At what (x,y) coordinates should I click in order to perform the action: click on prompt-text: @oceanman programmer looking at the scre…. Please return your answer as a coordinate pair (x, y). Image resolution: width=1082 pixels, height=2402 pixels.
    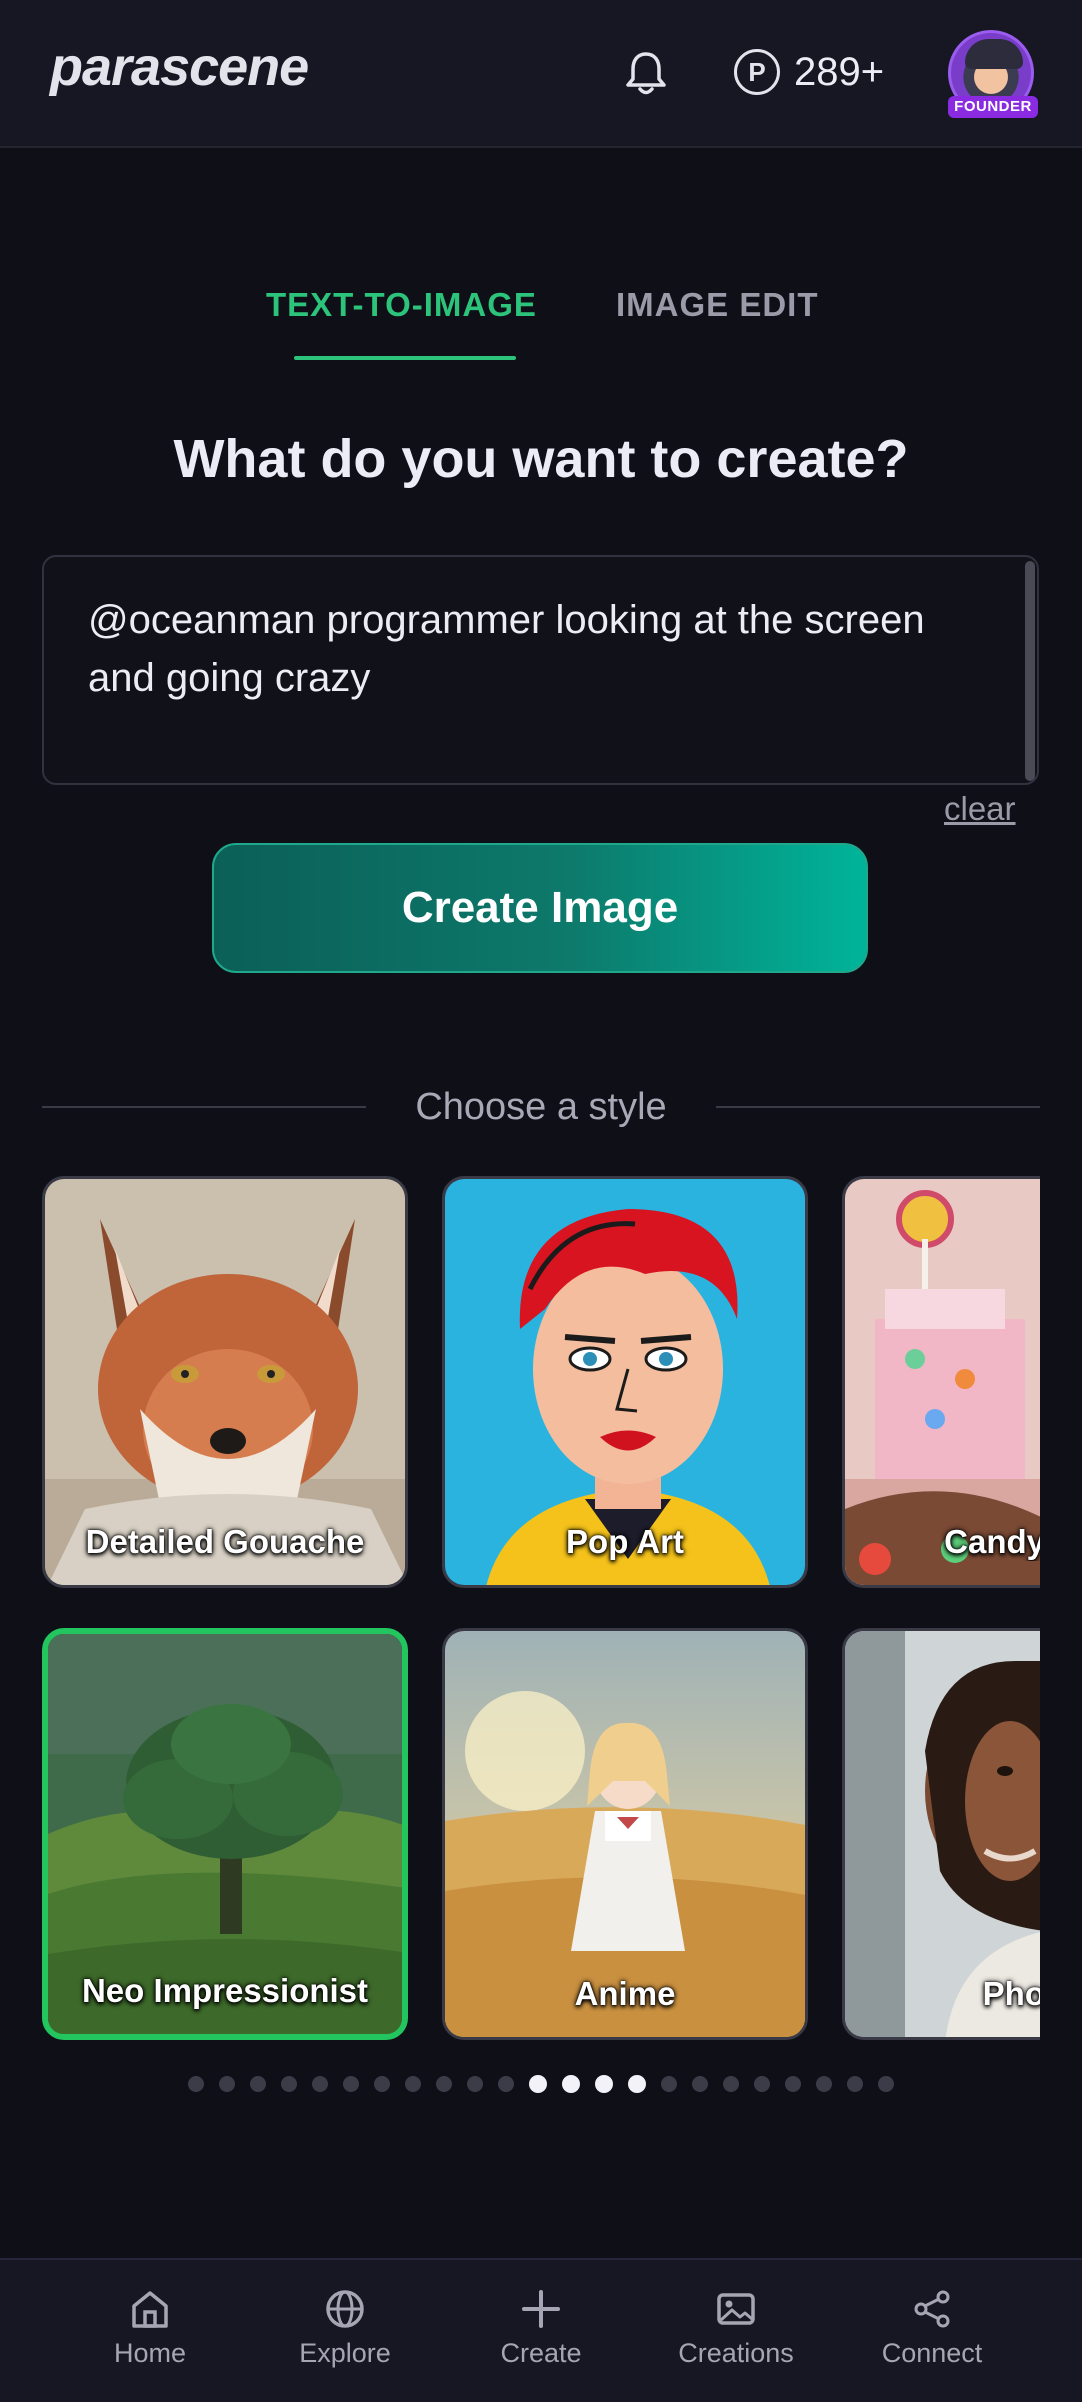
    Looking at the image, I should click on (506, 649).